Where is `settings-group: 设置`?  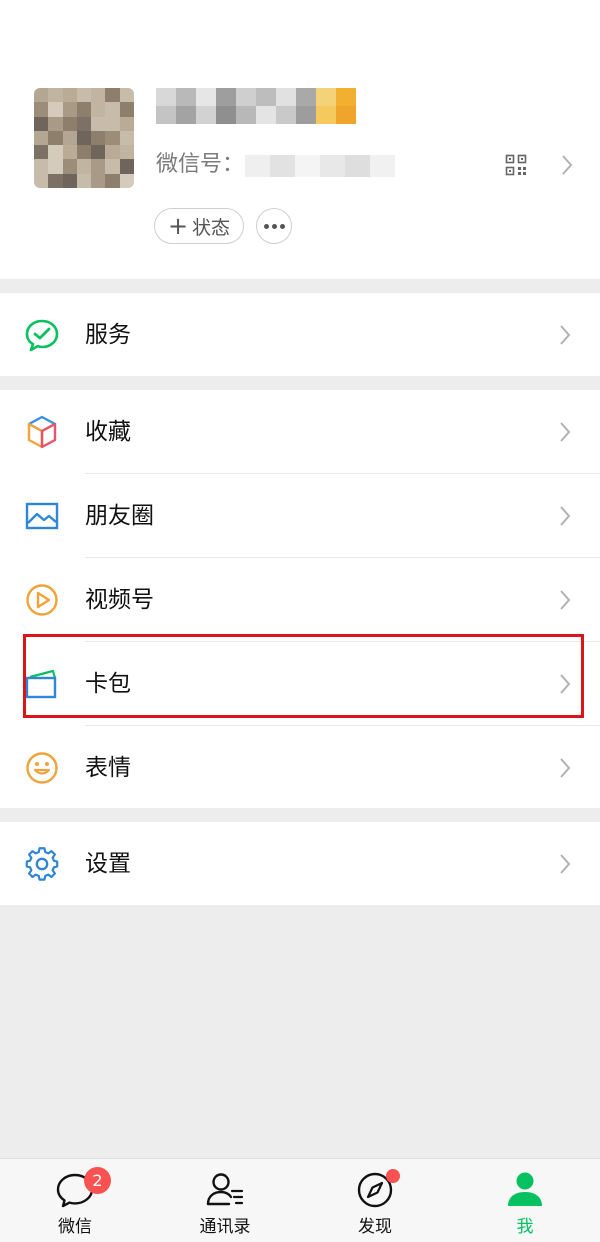 settings-group: 设置 is located at coordinates (300, 863).